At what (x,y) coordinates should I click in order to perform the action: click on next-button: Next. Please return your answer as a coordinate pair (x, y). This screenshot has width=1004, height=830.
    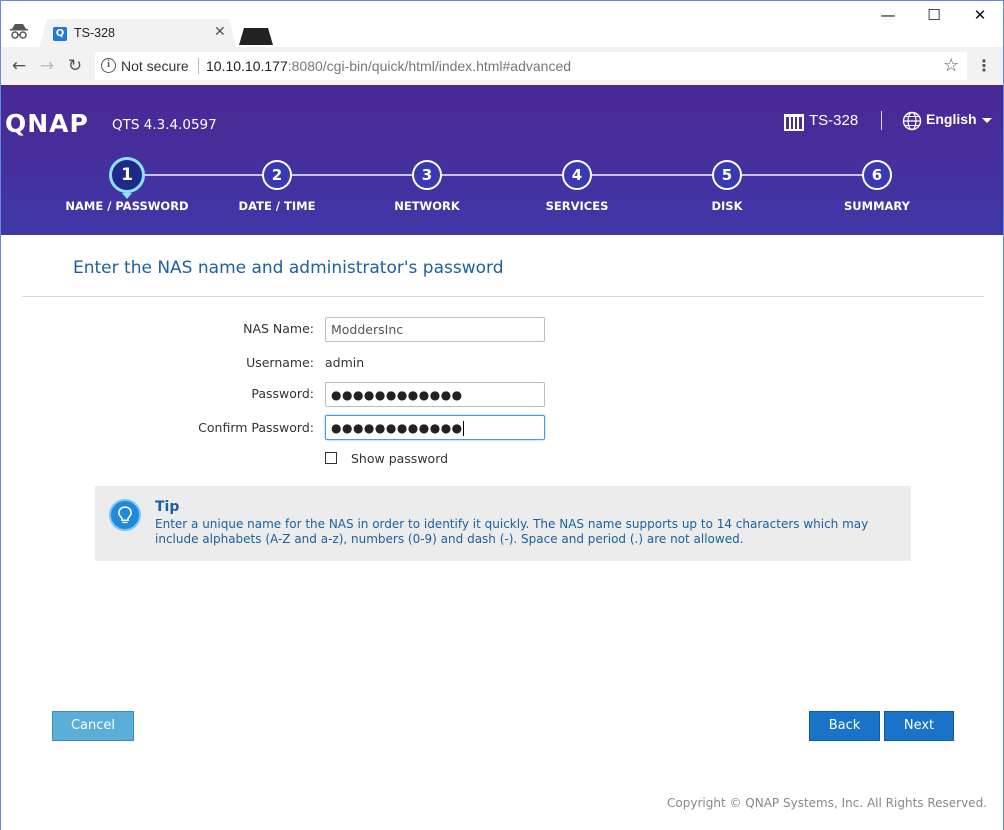
    Looking at the image, I should click on (919, 726).